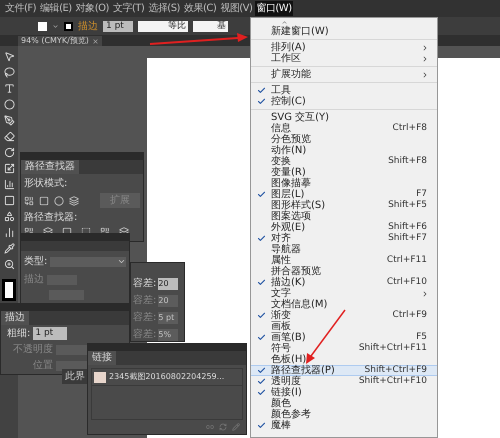  I want to click on menu-item: 符号 Shift+Ctrl+F11, so click(344, 348).